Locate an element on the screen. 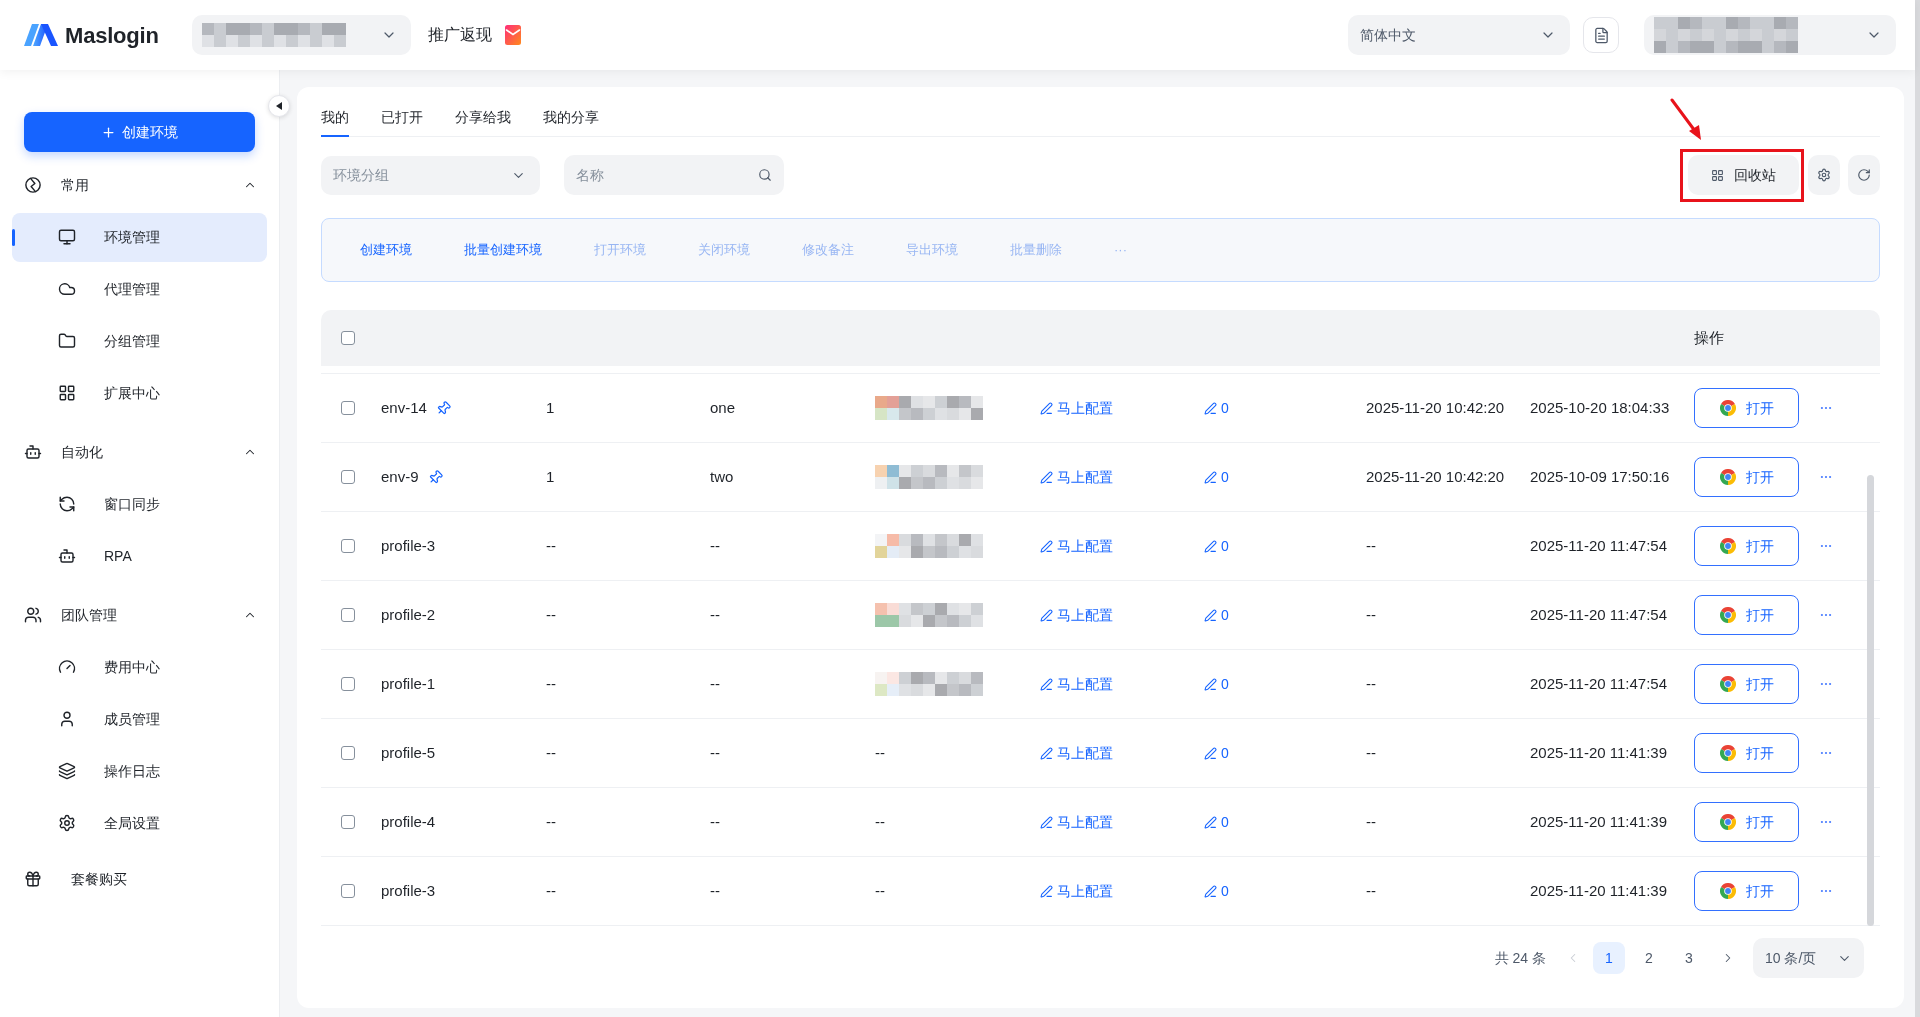 The width and height of the screenshot is (1920, 1017). collapse-button is located at coordinates (279, 106).